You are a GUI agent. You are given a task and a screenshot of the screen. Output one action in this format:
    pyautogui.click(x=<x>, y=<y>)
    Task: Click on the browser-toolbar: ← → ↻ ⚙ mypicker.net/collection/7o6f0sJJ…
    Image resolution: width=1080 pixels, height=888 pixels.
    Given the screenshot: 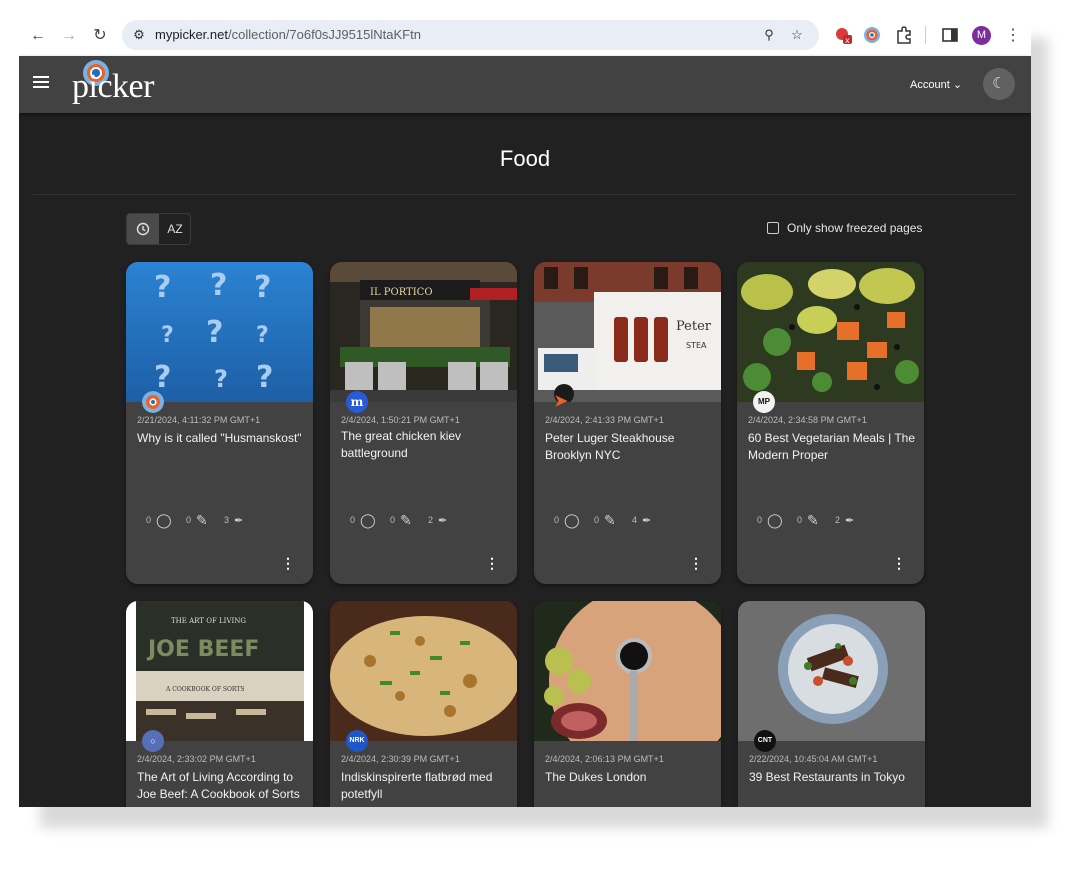 What is the action you would take?
    pyautogui.click(x=525, y=36)
    